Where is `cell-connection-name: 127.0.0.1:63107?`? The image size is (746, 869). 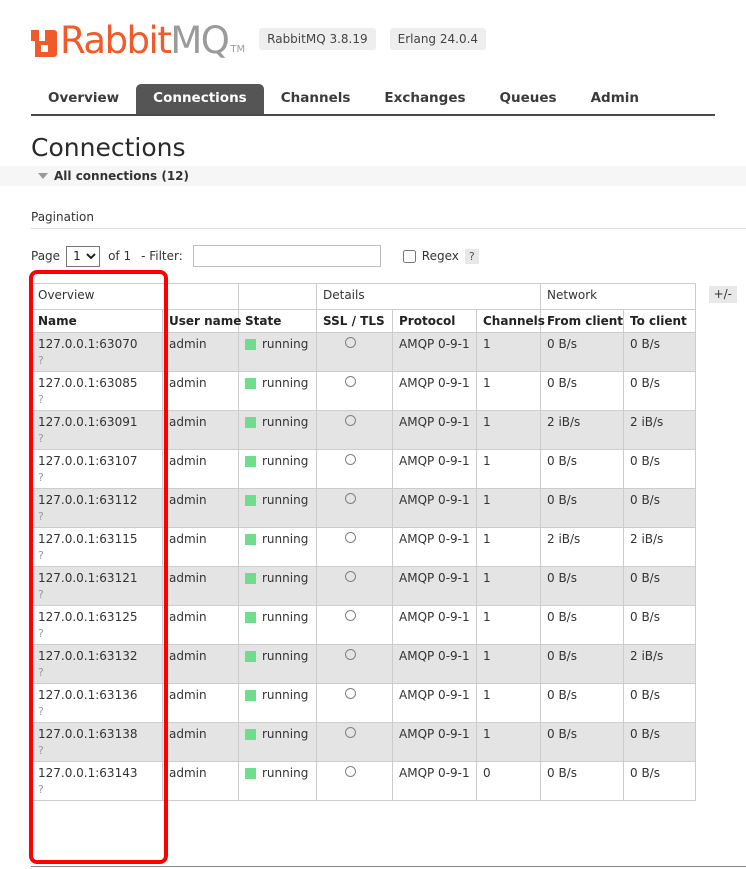 cell-connection-name: 127.0.0.1:63107? is located at coordinates (97, 469).